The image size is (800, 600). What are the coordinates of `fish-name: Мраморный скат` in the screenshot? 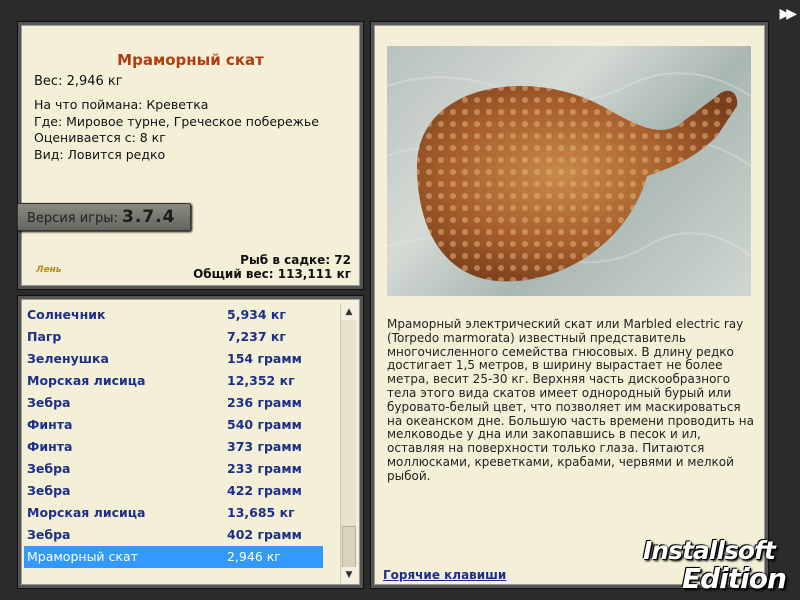 It's located at (82, 556).